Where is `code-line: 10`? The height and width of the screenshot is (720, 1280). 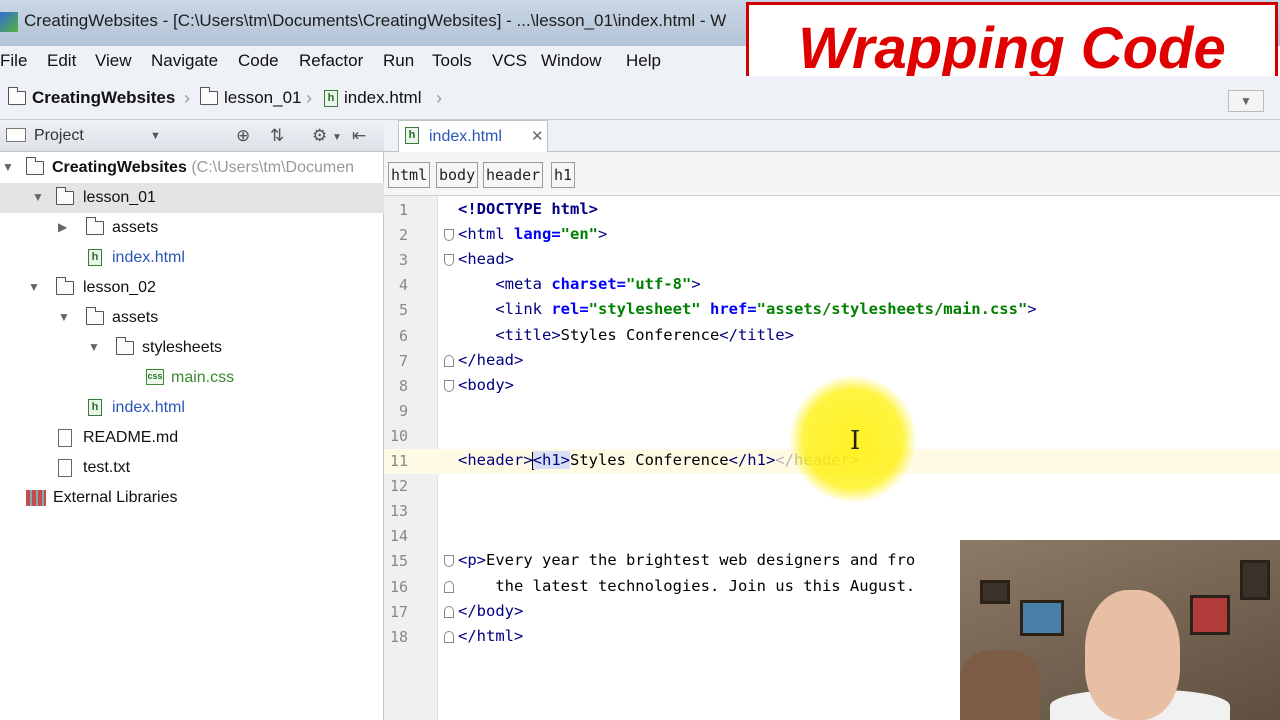
code-line: 10 is located at coordinates (832, 436).